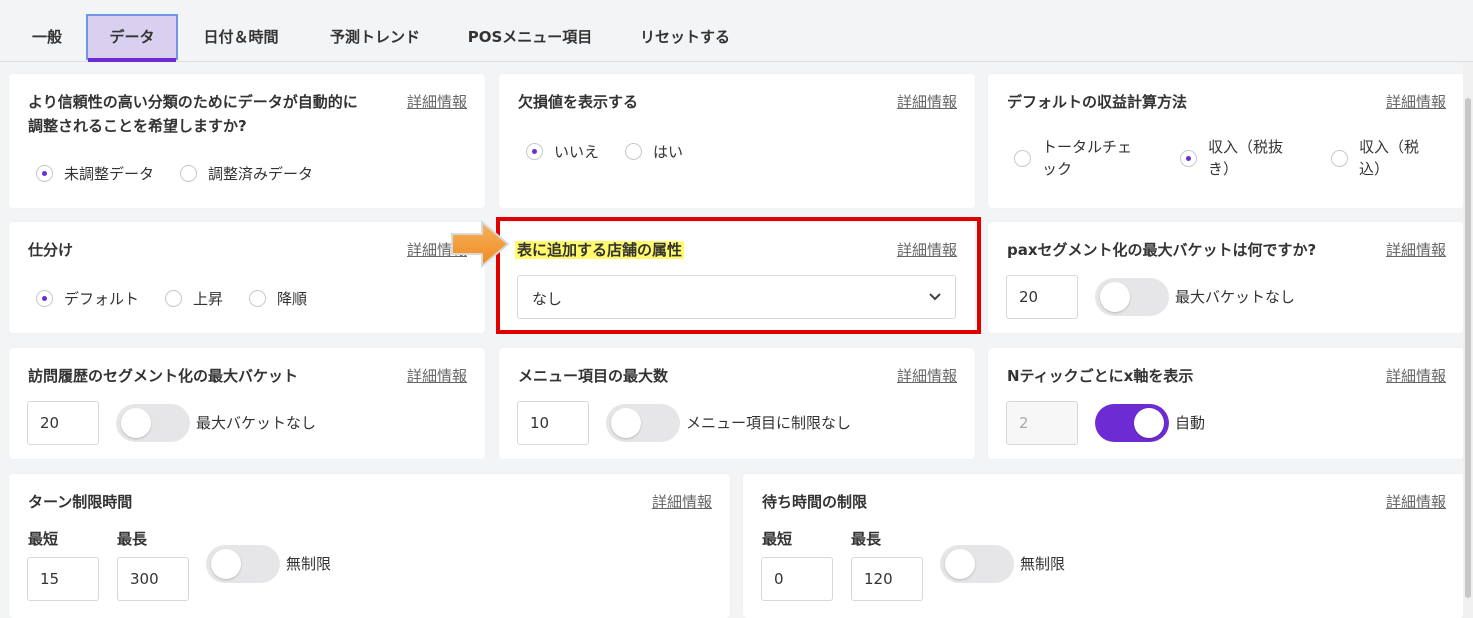  What do you see at coordinates (369, 546) in the screenshot?
I see `card-turn-limit: ターン制限時間 詳細情報 最短 最長 無制限` at bounding box center [369, 546].